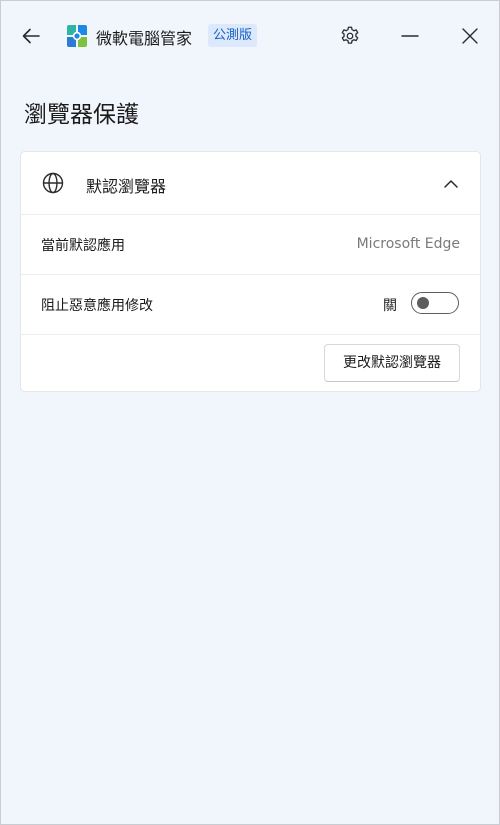  What do you see at coordinates (83, 246) in the screenshot?
I see `current-default-app-label: 當前默認應用` at bounding box center [83, 246].